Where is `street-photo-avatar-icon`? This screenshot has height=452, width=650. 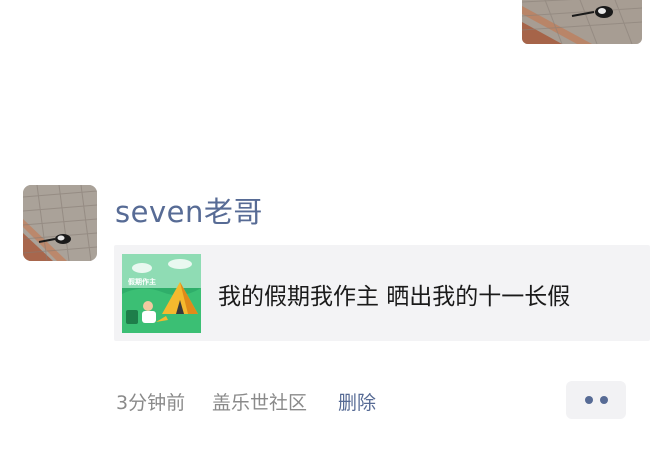 street-photo-avatar-icon is located at coordinates (60, 223).